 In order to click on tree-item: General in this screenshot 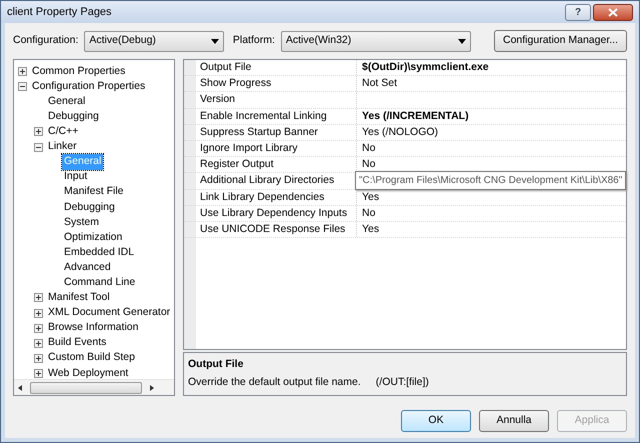, I will do `click(67, 102)`.